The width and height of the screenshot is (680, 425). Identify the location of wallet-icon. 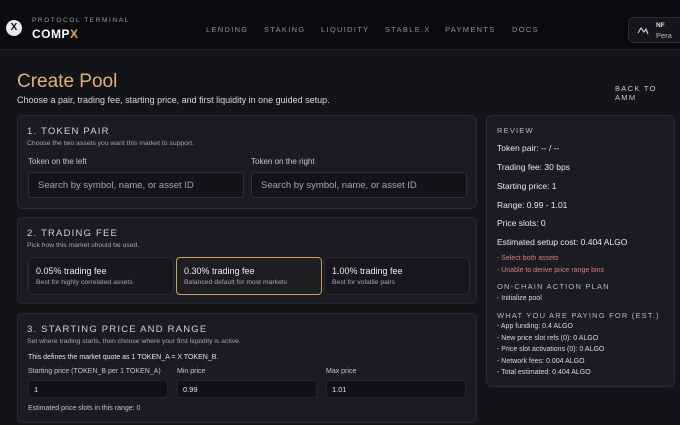
(643, 32).